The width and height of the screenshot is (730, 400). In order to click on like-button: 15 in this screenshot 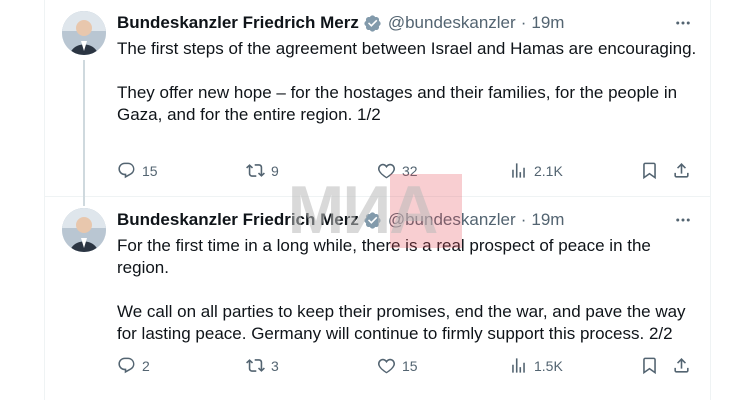, I will do `click(397, 365)`.